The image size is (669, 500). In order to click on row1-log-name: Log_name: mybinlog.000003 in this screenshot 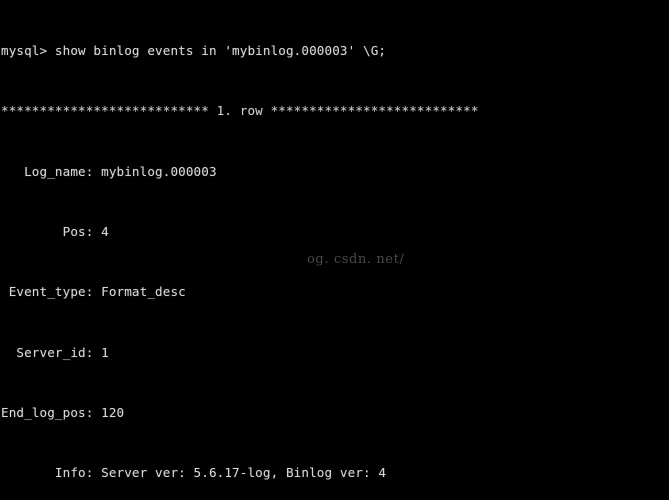, I will do `click(109, 171)`.